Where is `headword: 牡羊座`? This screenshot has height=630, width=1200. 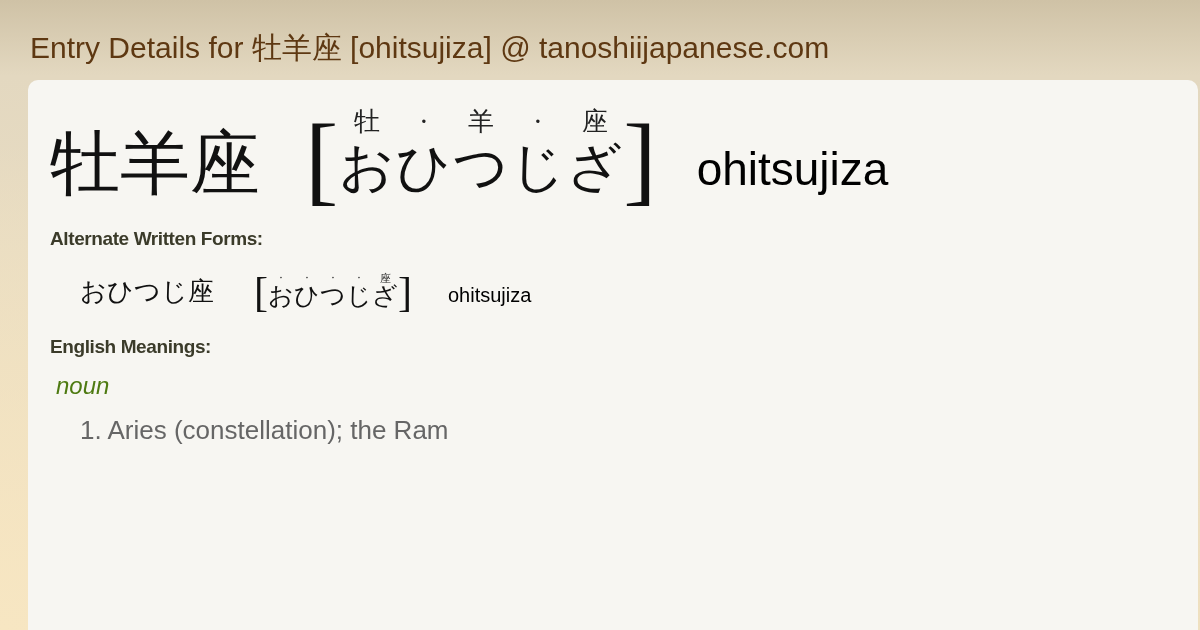
headword: 牡羊座 is located at coordinates (155, 163).